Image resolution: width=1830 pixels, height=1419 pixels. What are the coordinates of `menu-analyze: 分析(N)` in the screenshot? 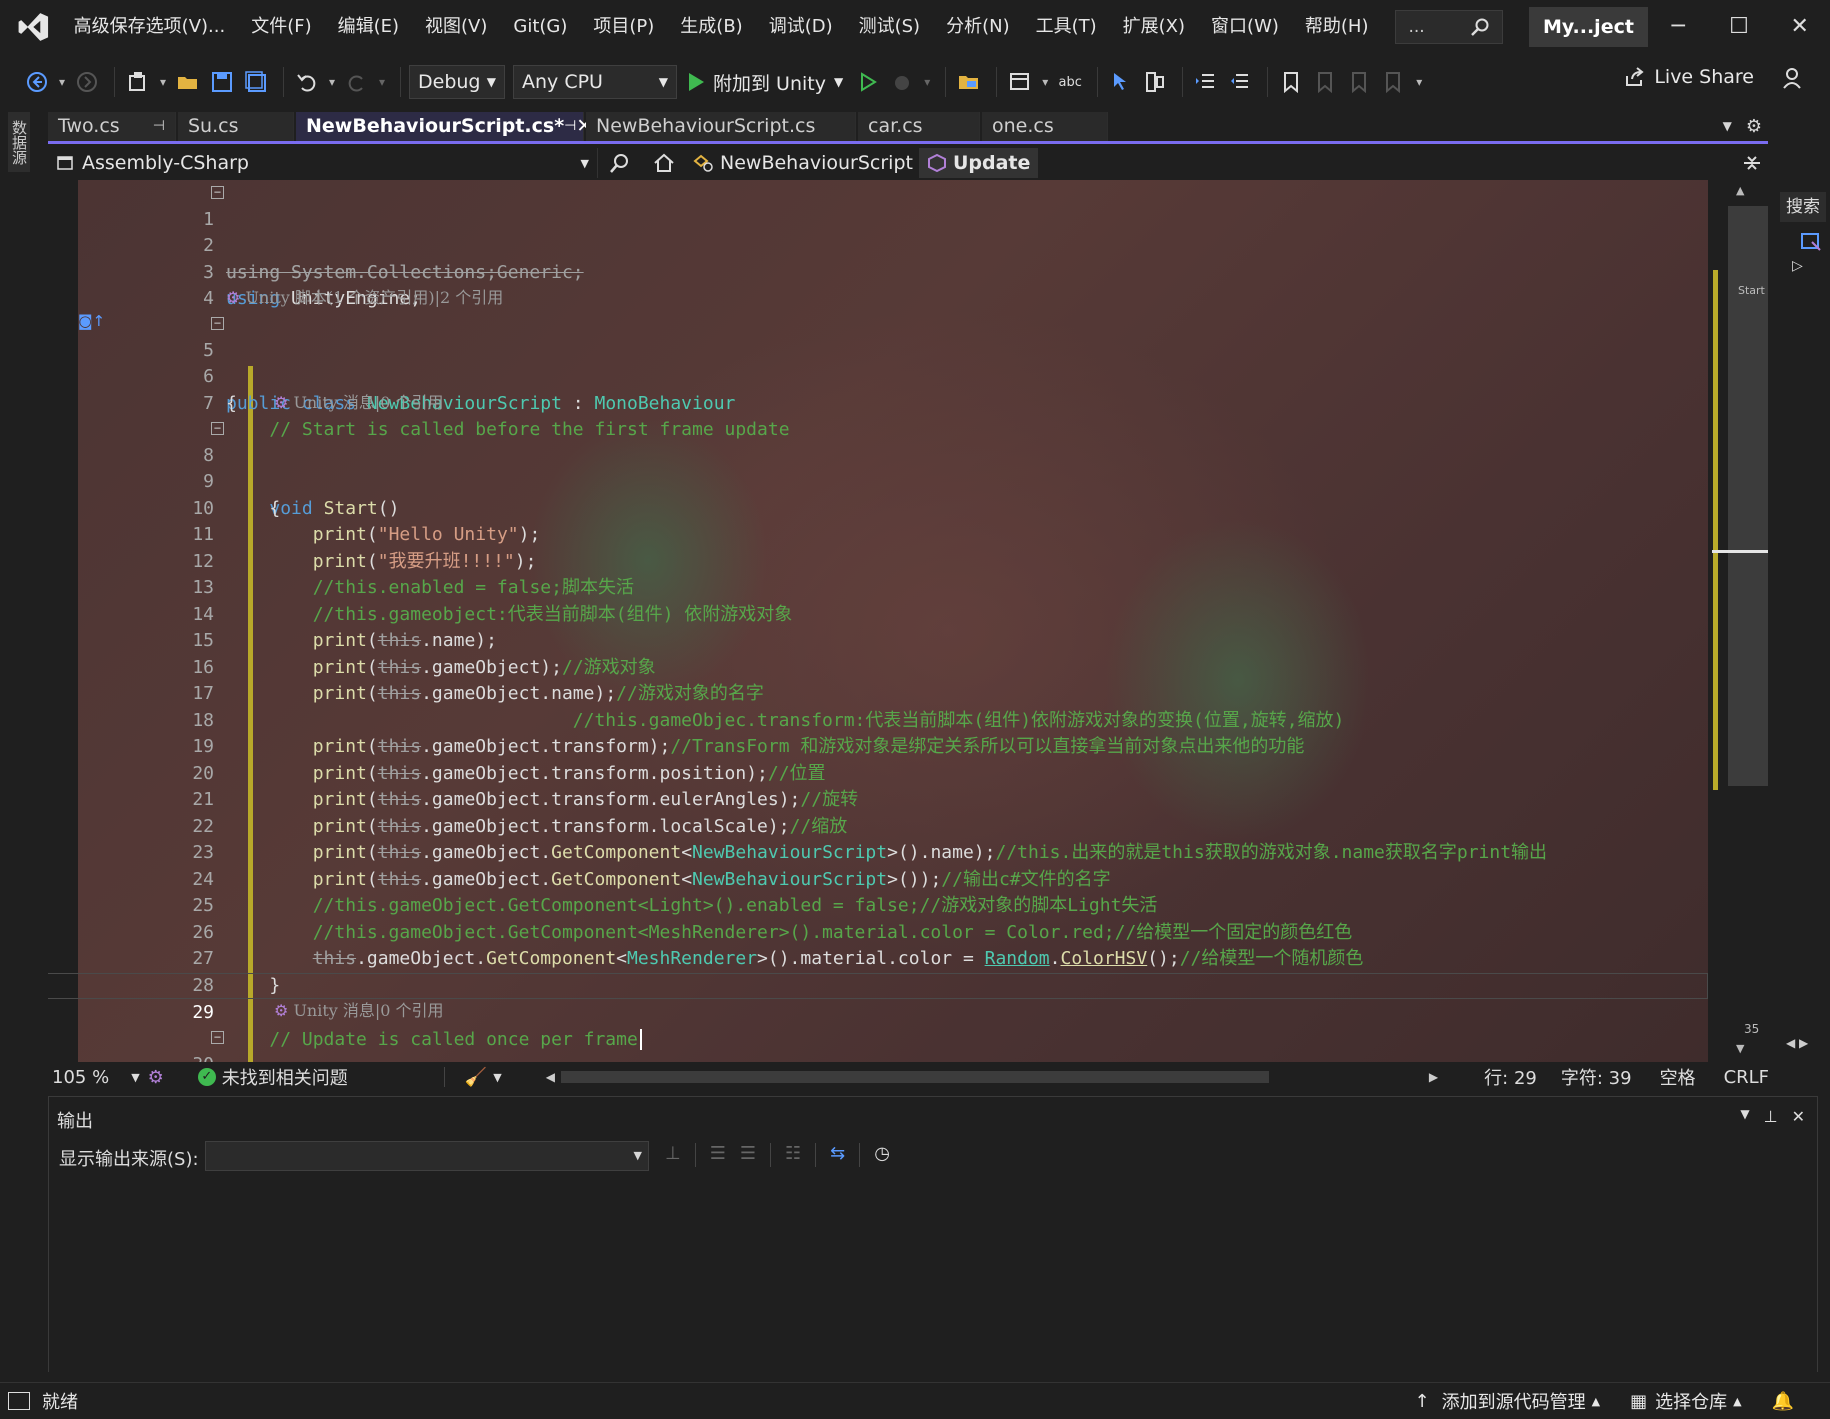 It's located at (978, 27).